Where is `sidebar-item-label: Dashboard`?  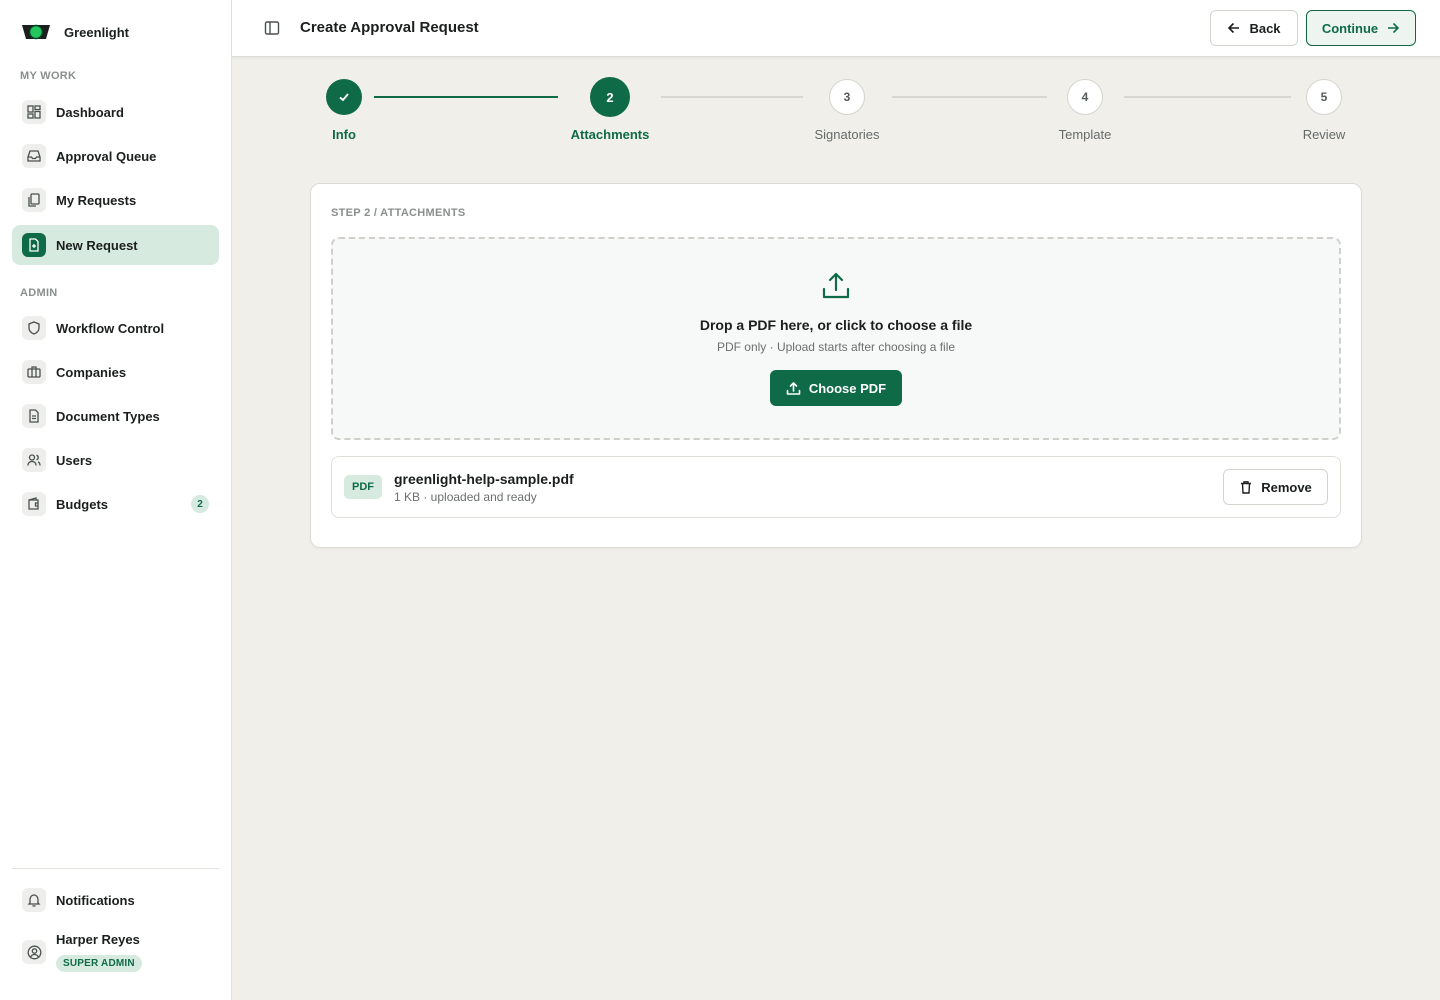
sidebar-item-label: Dashboard is located at coordinates (90, 112).